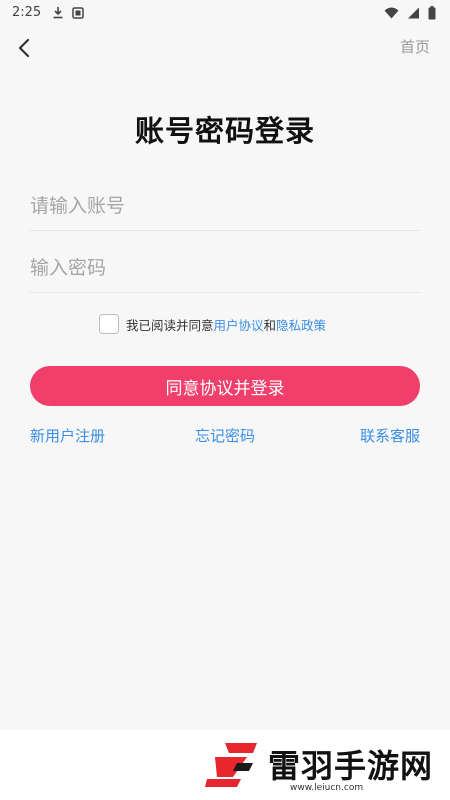 The image size is (450, 800). What do you see at coordinates (225, 268) in the screenshot?
I see `password-input` at bounding box center [225, 268].